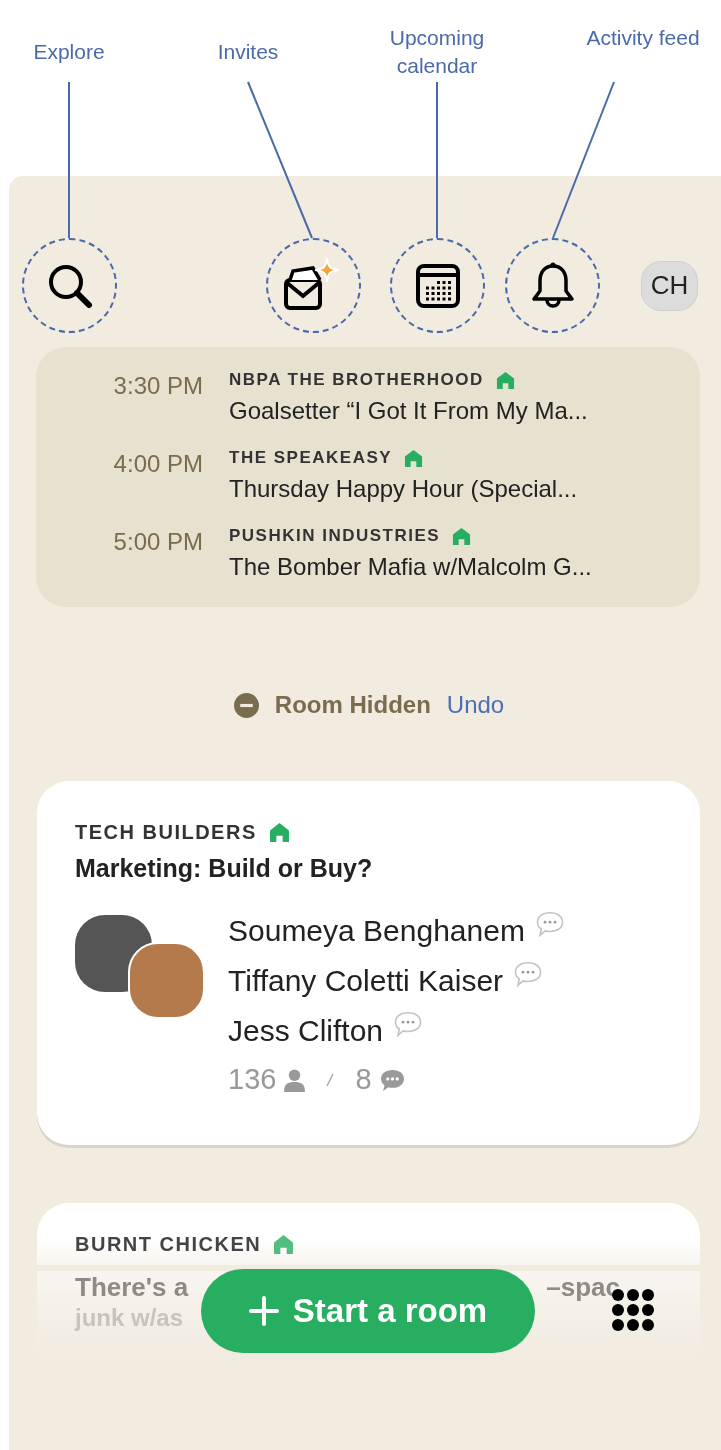  I want to click on club-name: TECH BUILDERS, so click(166, 832).